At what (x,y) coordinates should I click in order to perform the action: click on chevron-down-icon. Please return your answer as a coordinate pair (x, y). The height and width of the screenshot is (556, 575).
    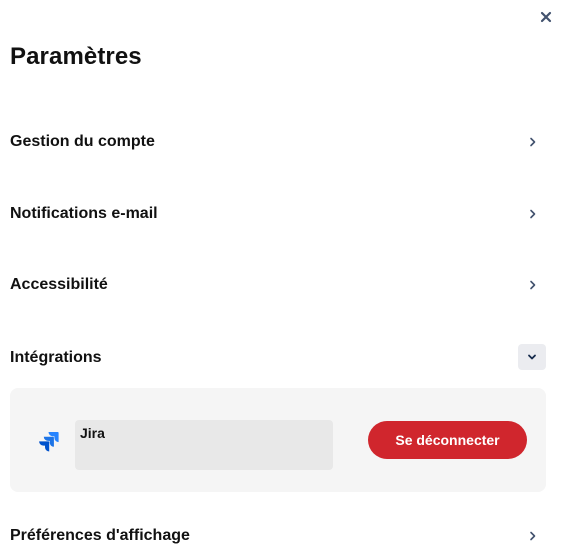
    Looking at the image, I should click on (532, 357).